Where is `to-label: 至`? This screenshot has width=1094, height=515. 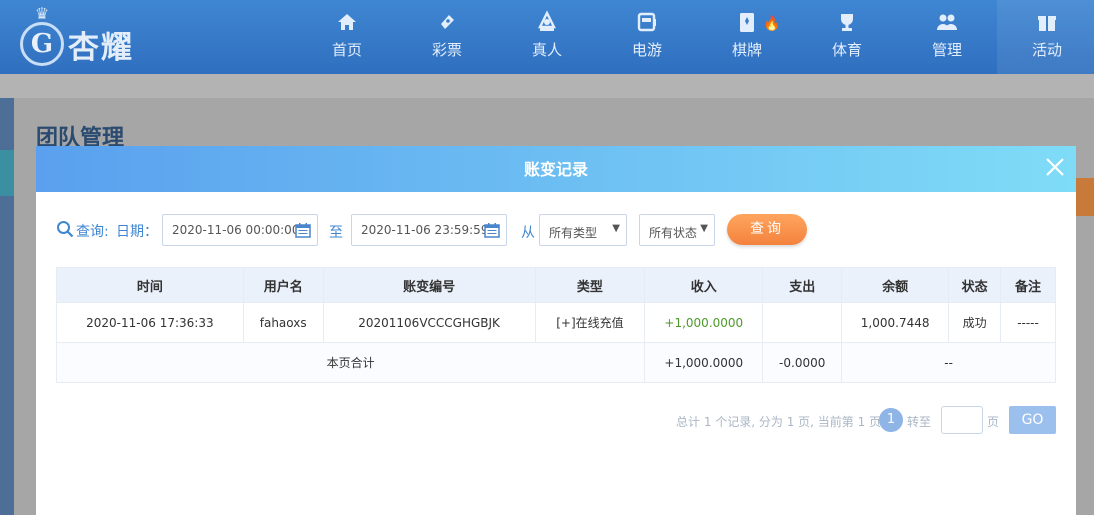
to-label: 至 is located at coordinates (336, 233).